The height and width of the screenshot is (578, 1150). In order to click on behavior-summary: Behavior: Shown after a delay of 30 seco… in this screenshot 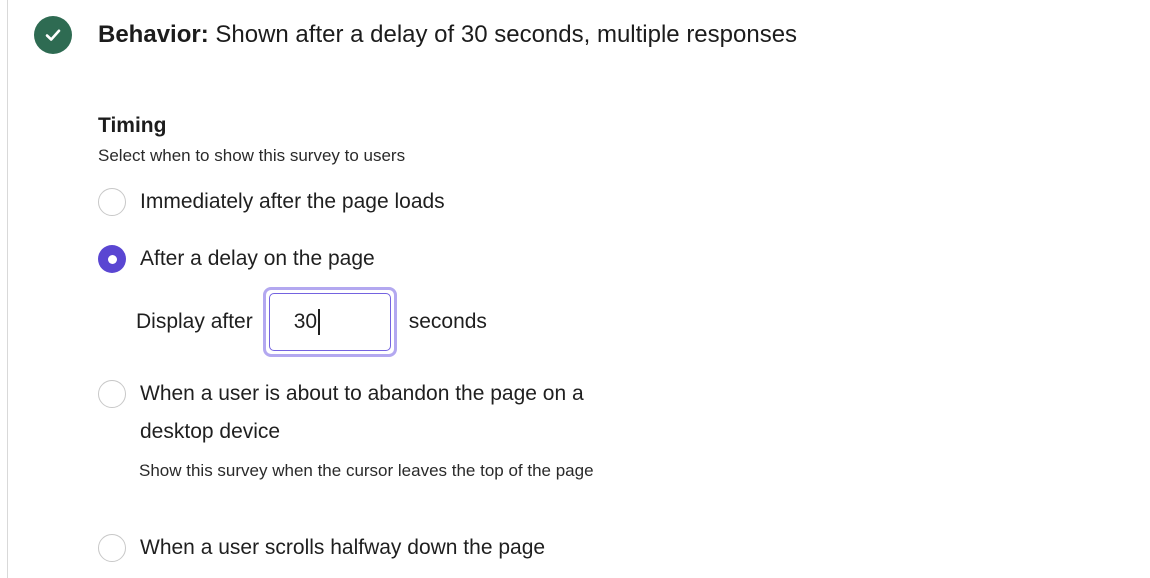, I will do `click(447, 35)`.